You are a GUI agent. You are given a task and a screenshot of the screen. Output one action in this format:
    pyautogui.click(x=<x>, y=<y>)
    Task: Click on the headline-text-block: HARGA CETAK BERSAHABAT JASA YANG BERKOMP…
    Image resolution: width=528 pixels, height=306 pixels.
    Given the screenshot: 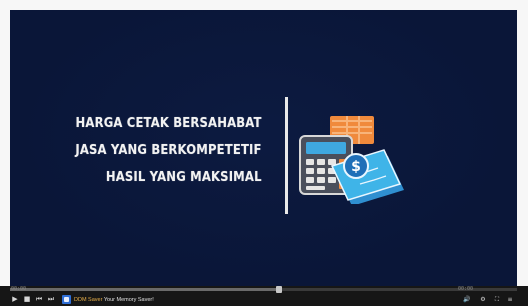 What is the action you would take?
    pyautogui.click(x=169, y=150)
    